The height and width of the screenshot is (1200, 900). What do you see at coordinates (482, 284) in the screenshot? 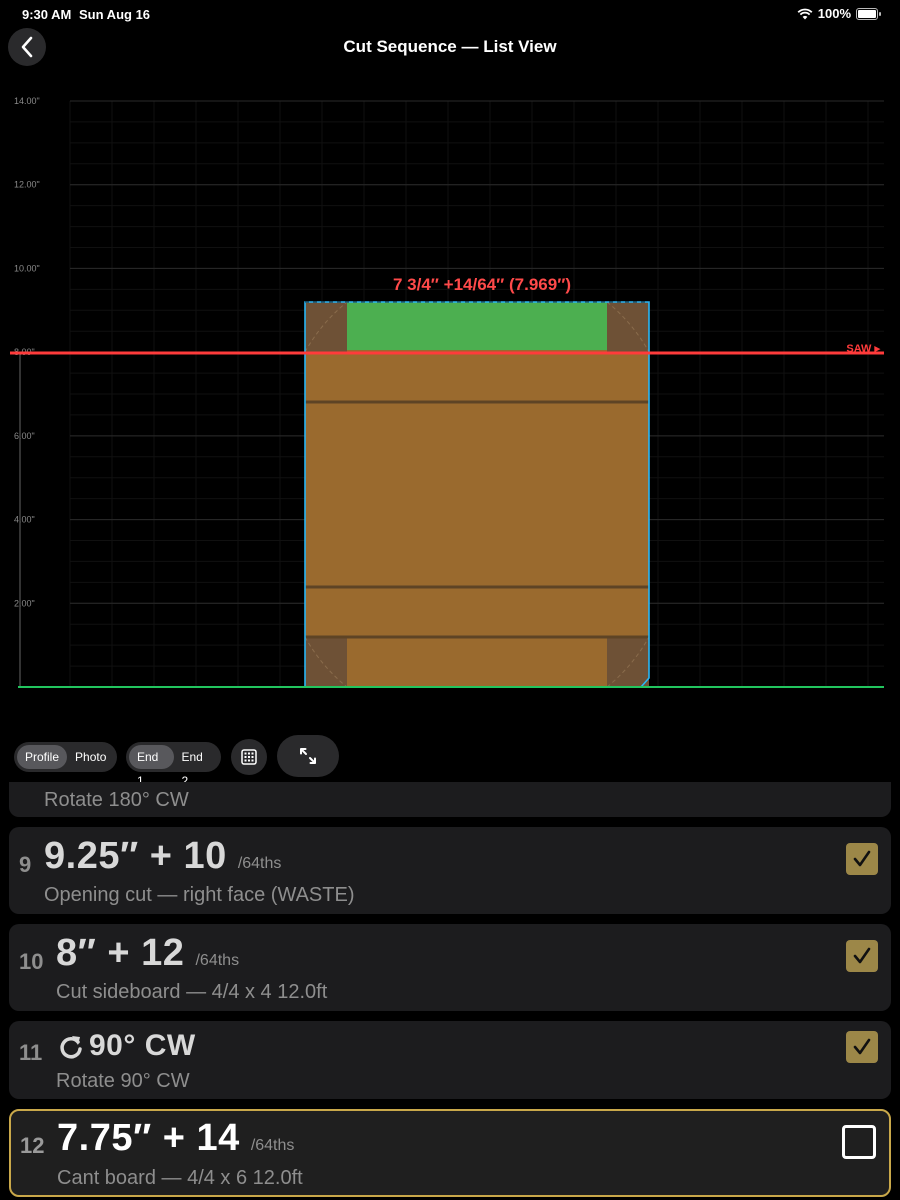
I see `cut-dimension-label: 7 3/4″ +14/64″ (7.969″)` at bounding box center [482, 284].